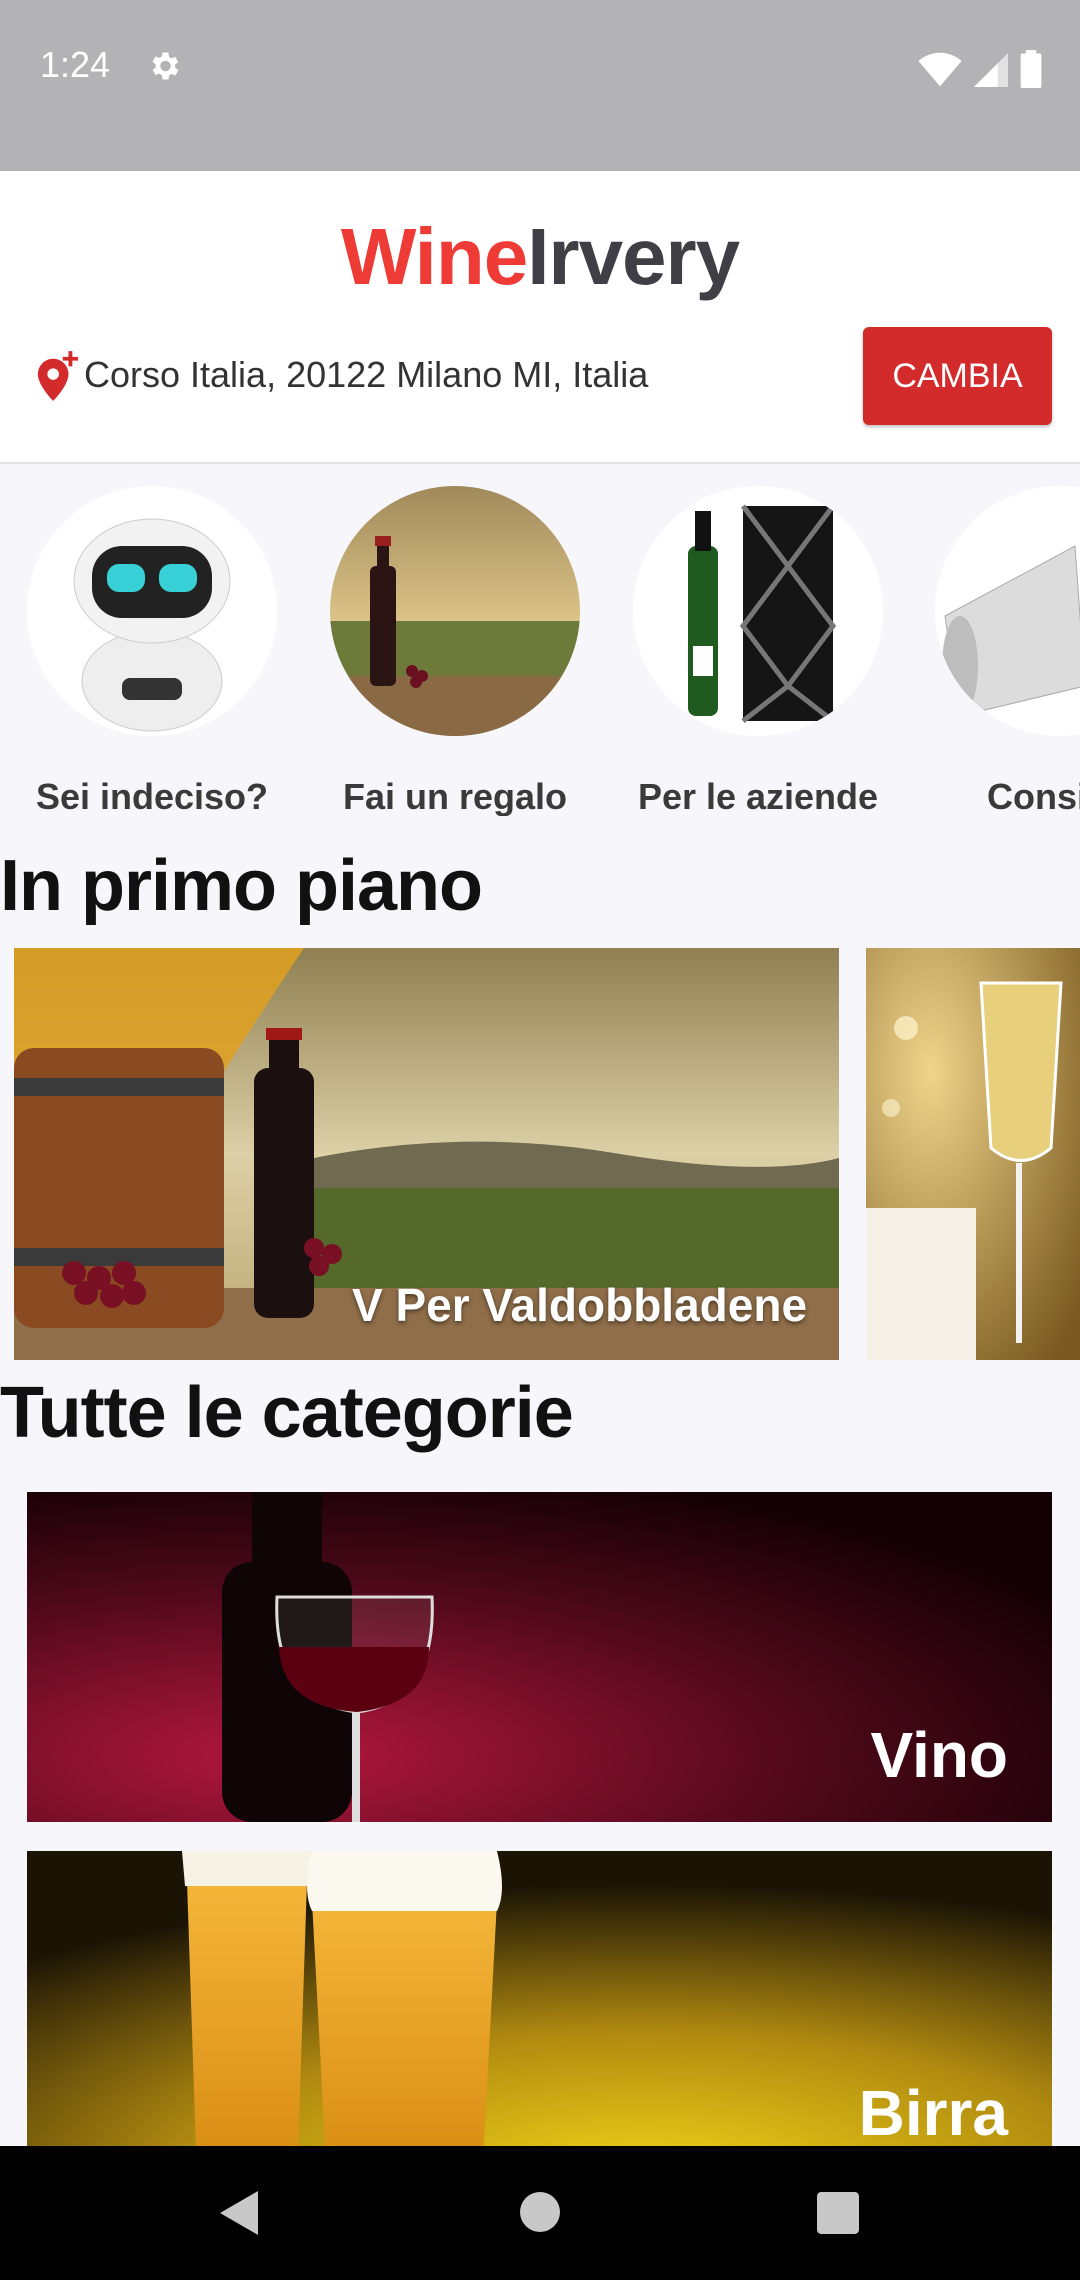  I want to click on back-icon, so click(240, 2213).